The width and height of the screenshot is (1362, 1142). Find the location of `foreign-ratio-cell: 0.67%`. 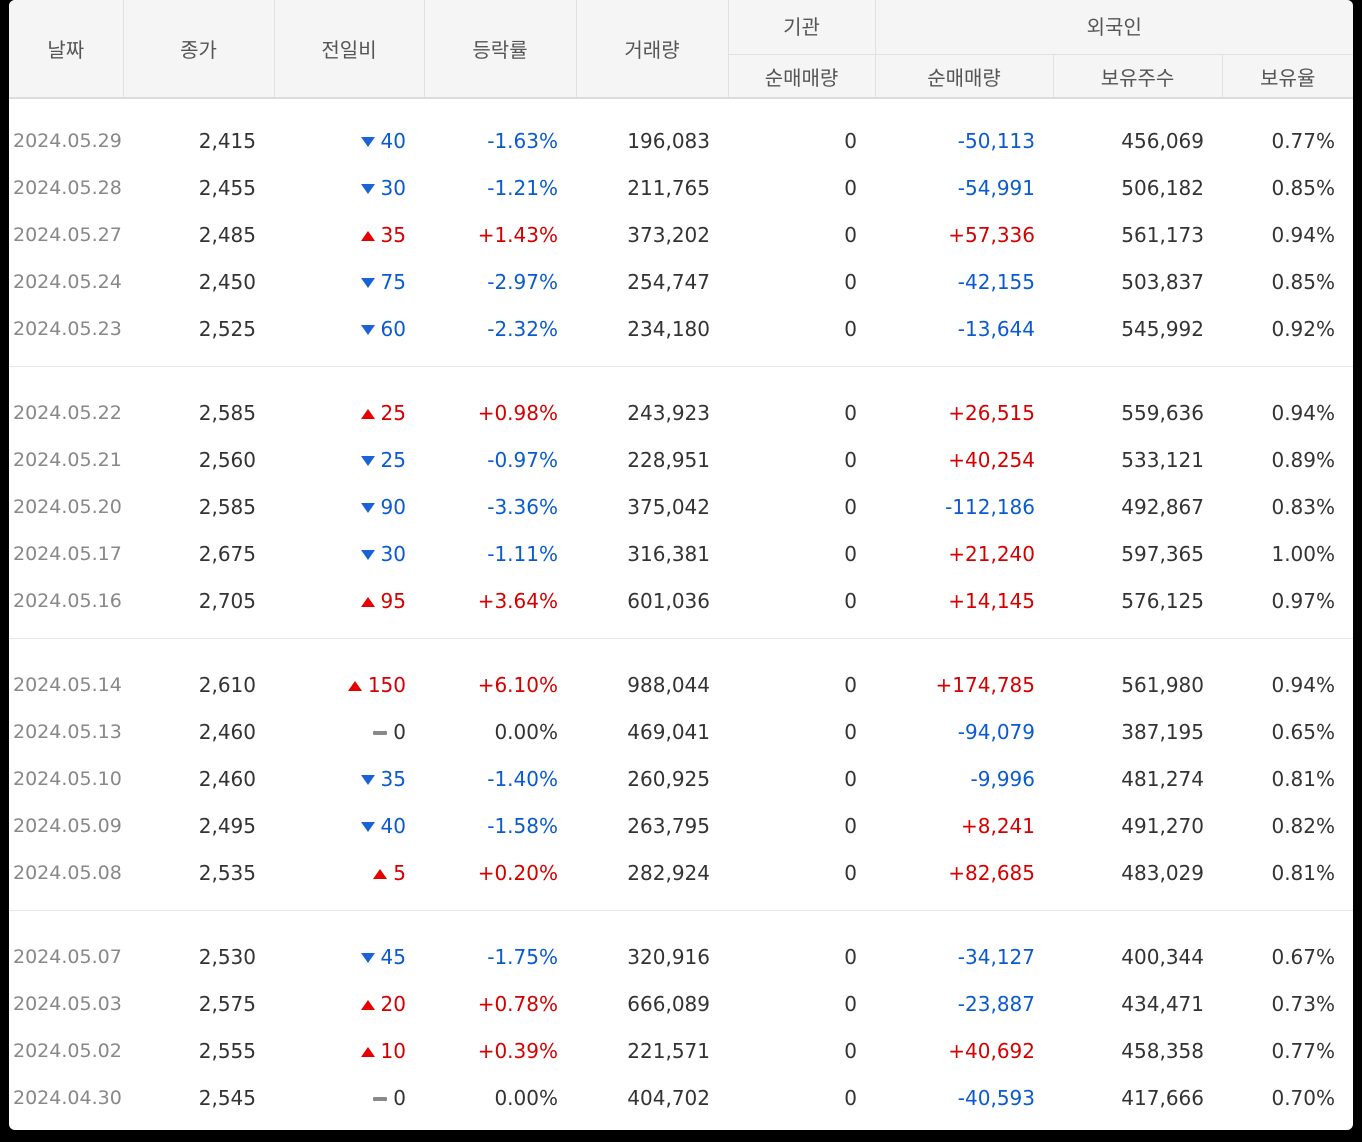

foreign-ratio-cell: 0.67% is located at coordinates (1303, 956).